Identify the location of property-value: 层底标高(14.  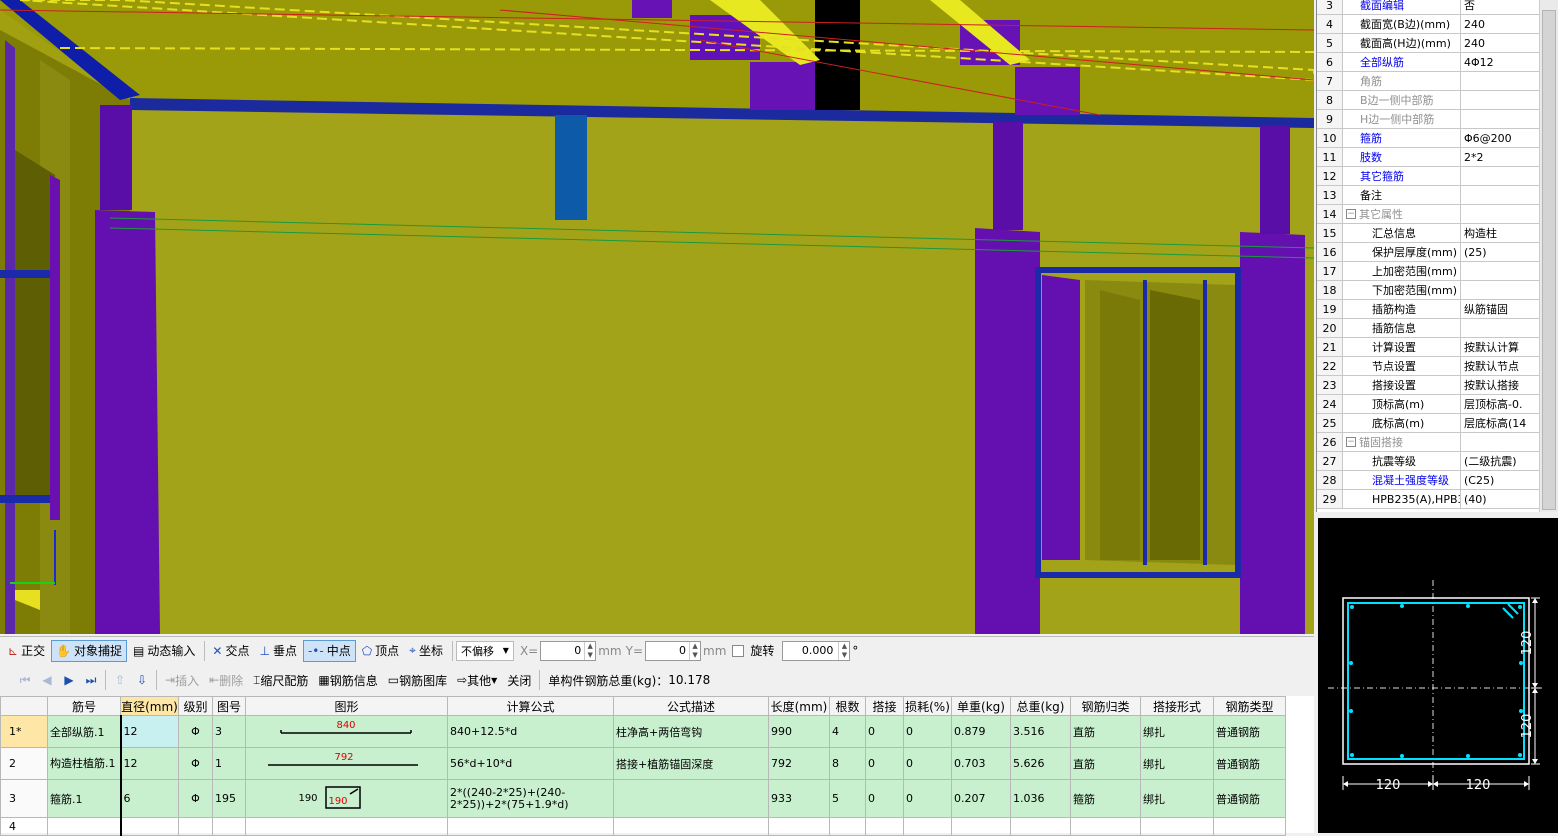
(1500, 423).